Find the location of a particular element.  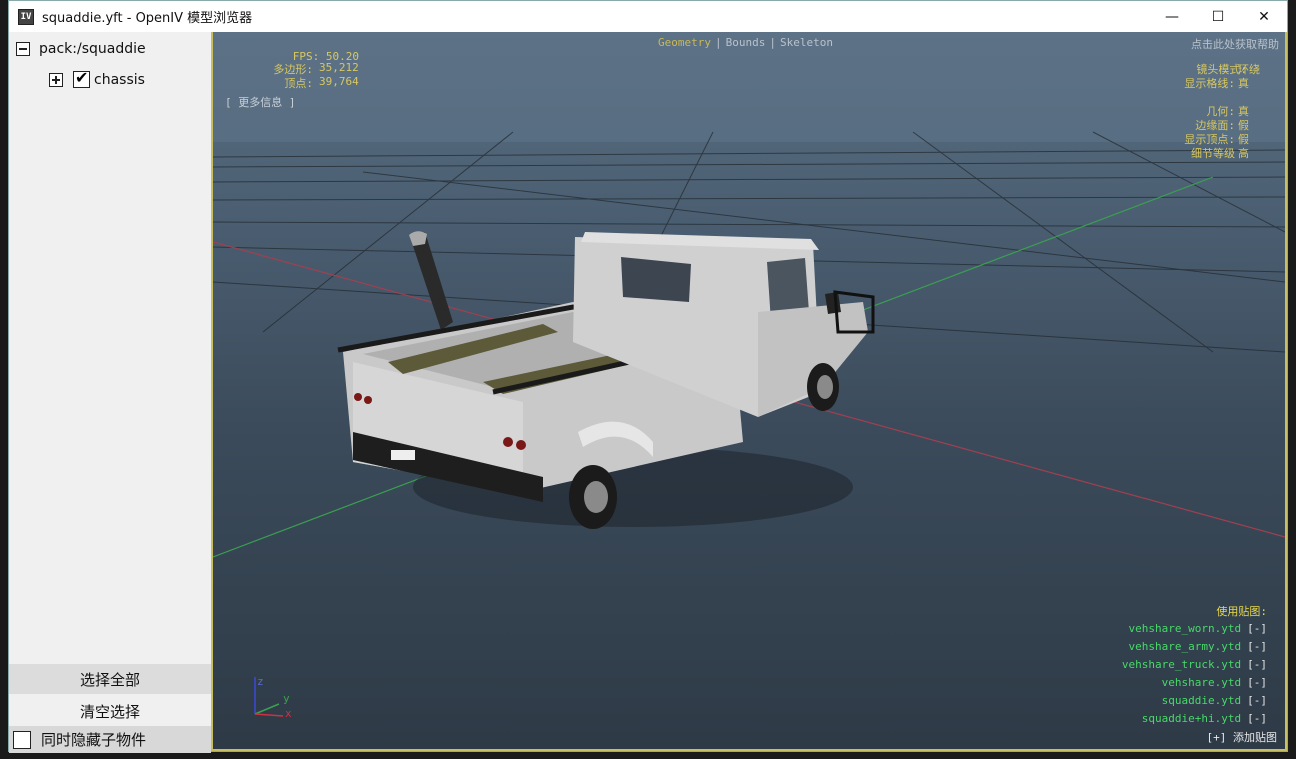

show-grid-label: 显示格线: is located at coordinates (1209, 83).